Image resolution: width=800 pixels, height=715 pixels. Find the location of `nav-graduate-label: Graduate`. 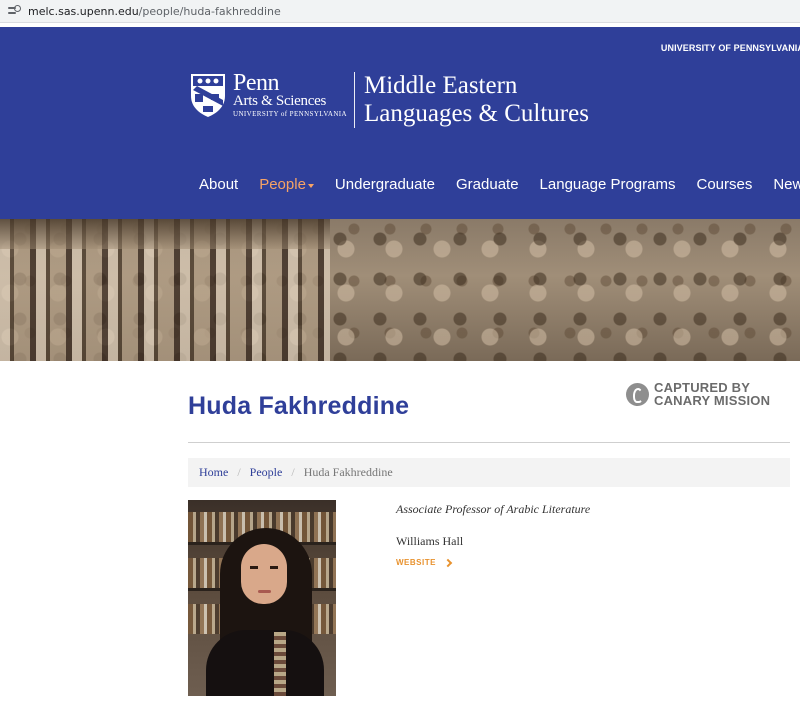

nav-graduate-label: Graduate is located at coordinates (487, 184).